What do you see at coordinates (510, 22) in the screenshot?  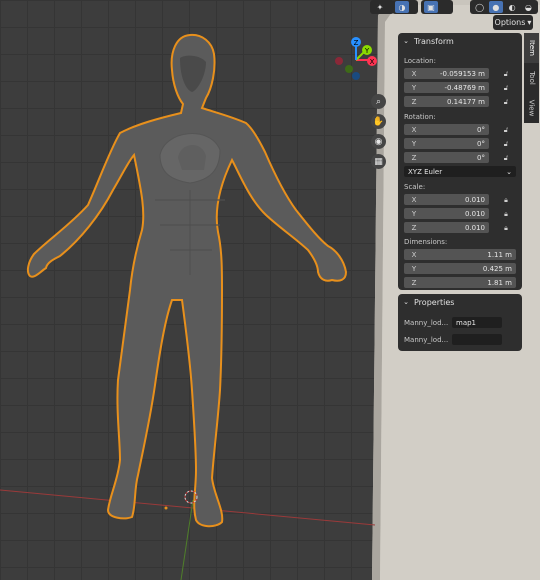 I see `options-label: Options` at bounding box center [510, 22].